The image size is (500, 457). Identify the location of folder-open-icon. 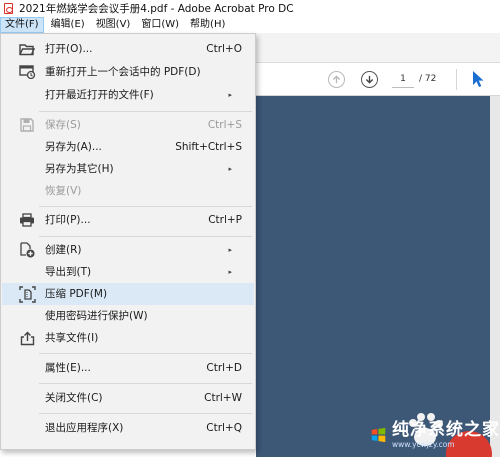
(27, 49).